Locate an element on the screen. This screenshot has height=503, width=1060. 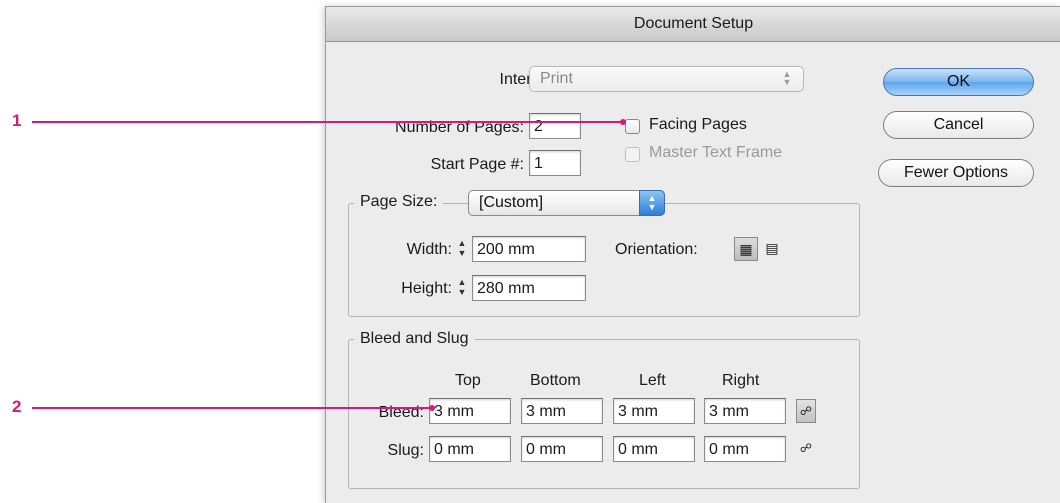
landscape-orientation-icon: ▤ is located at coordinates (772, 249).